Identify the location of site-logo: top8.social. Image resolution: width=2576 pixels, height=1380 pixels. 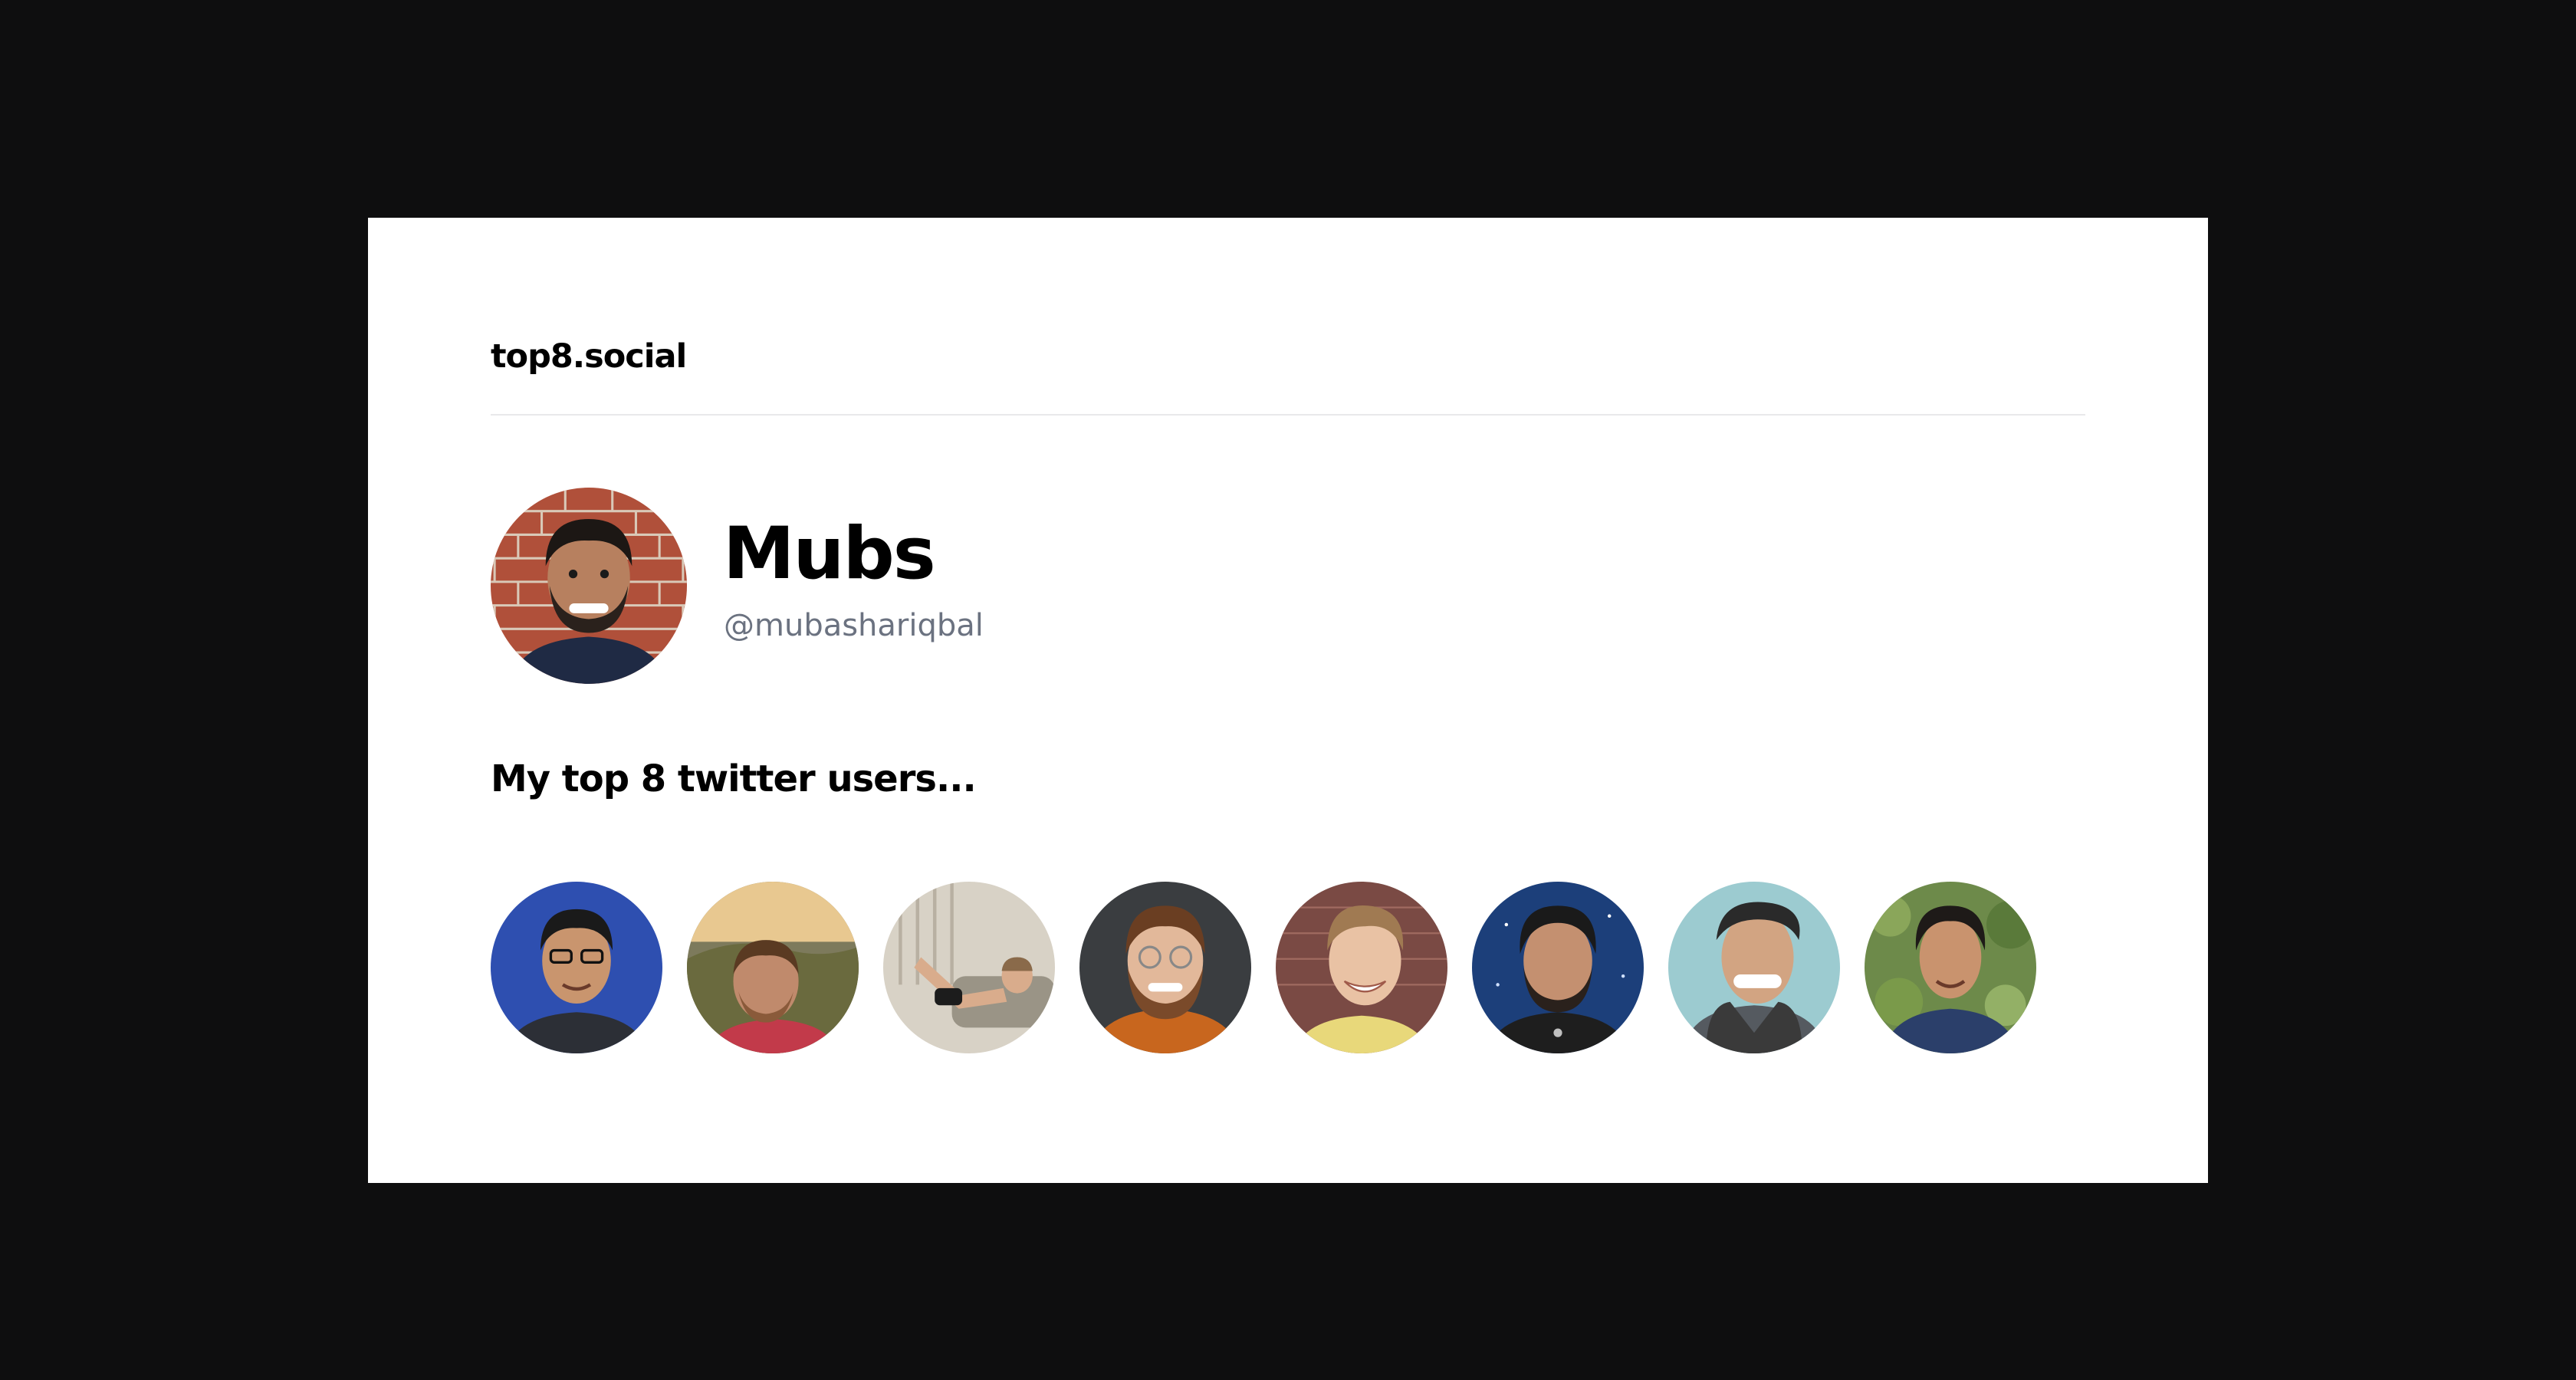
(589, 356).